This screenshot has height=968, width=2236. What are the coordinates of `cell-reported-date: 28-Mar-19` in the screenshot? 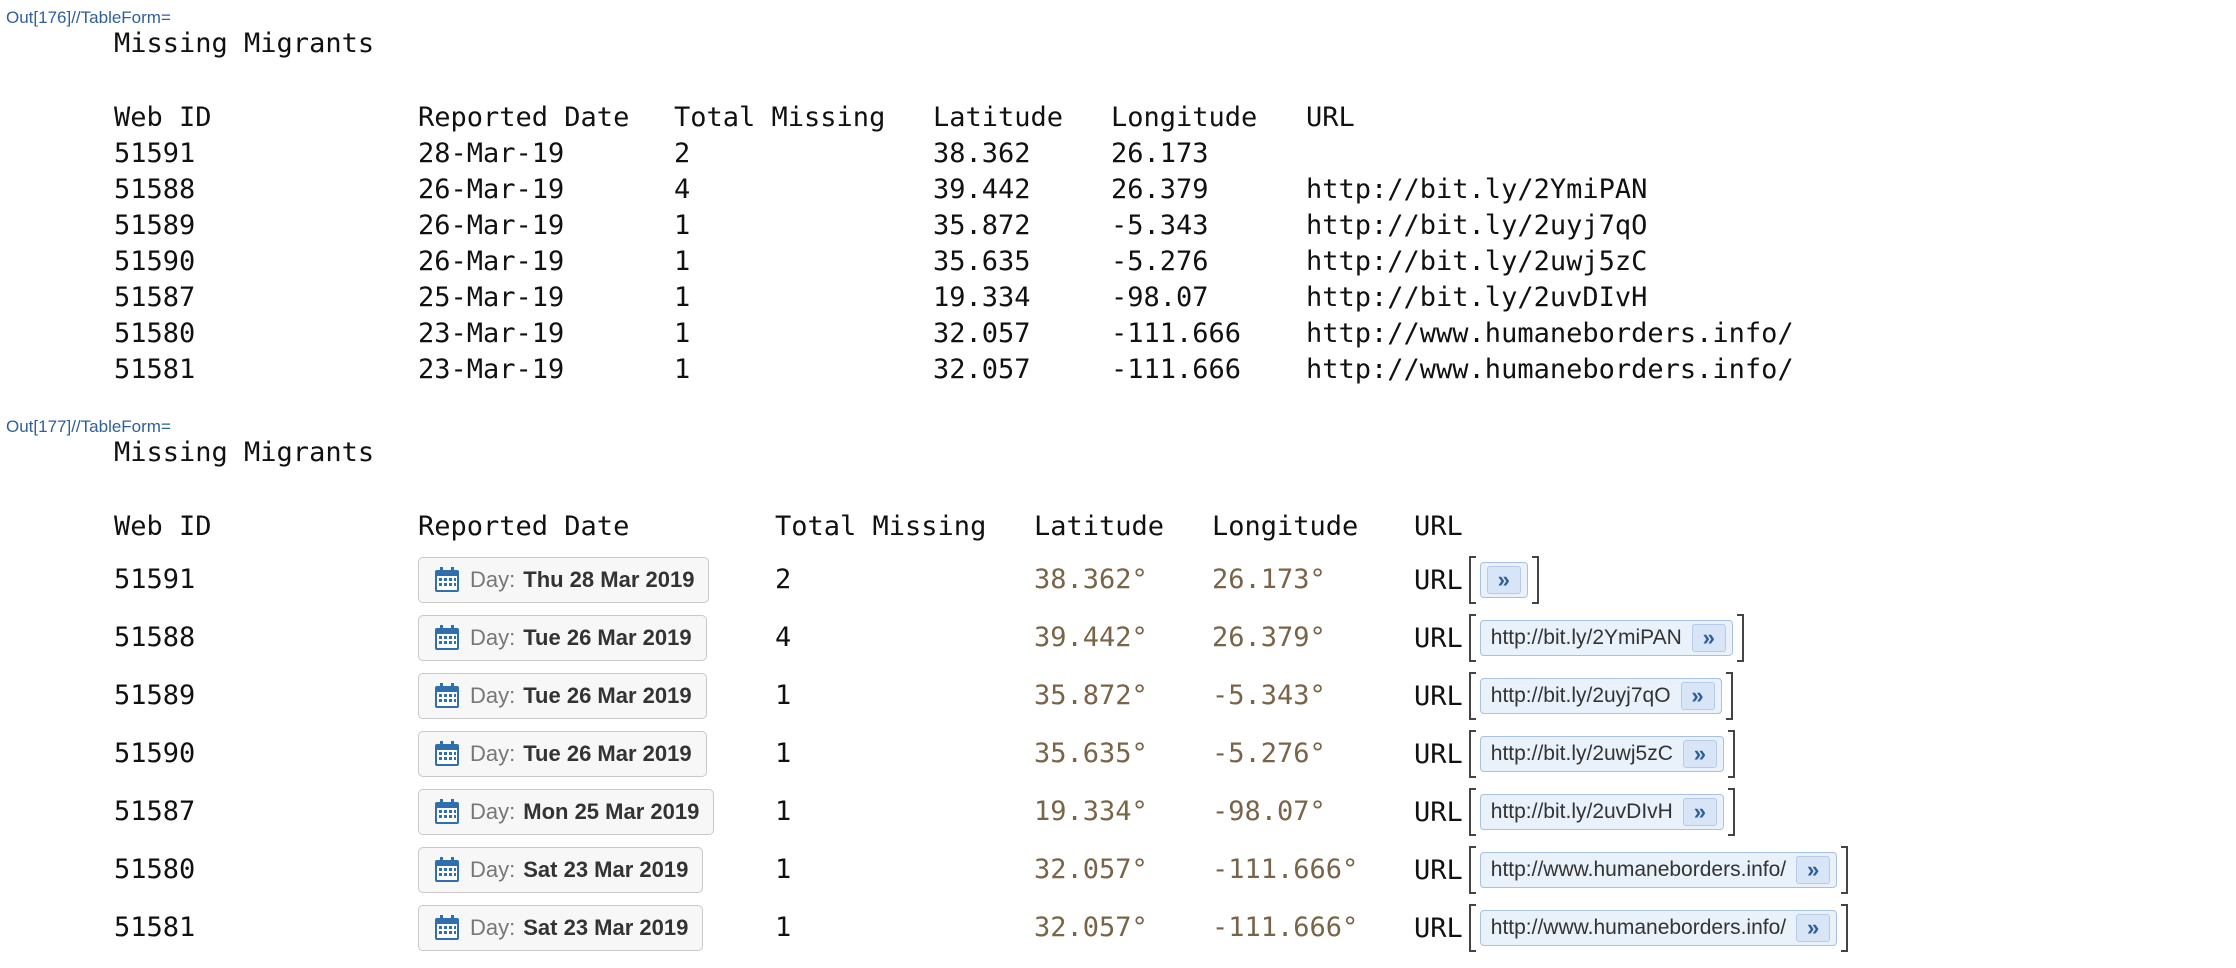 It's located at (491, 153).